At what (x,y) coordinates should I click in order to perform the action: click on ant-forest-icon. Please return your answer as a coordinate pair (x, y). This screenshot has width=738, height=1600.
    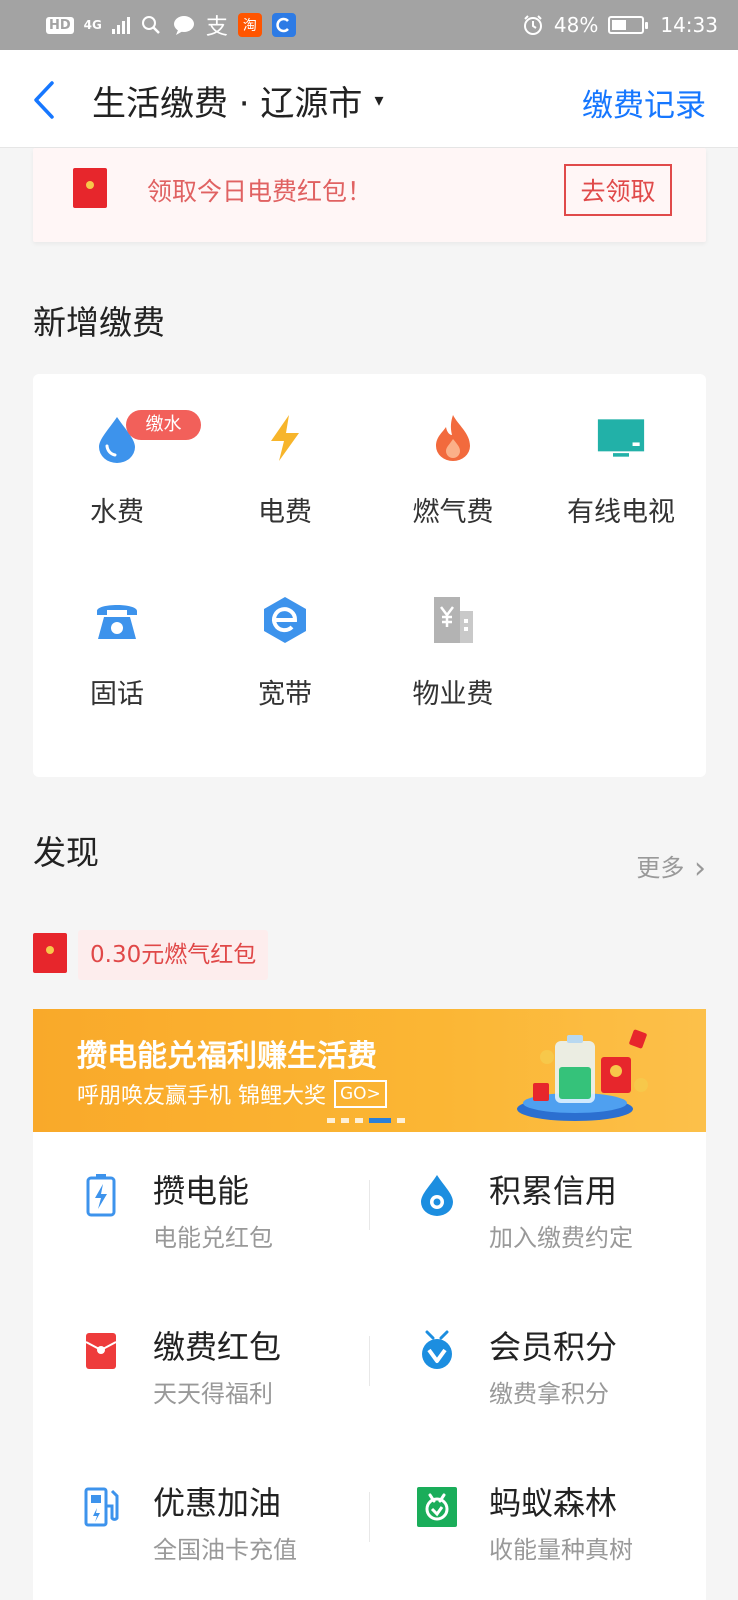
    Looking at the image, I should click on (437, 1507).